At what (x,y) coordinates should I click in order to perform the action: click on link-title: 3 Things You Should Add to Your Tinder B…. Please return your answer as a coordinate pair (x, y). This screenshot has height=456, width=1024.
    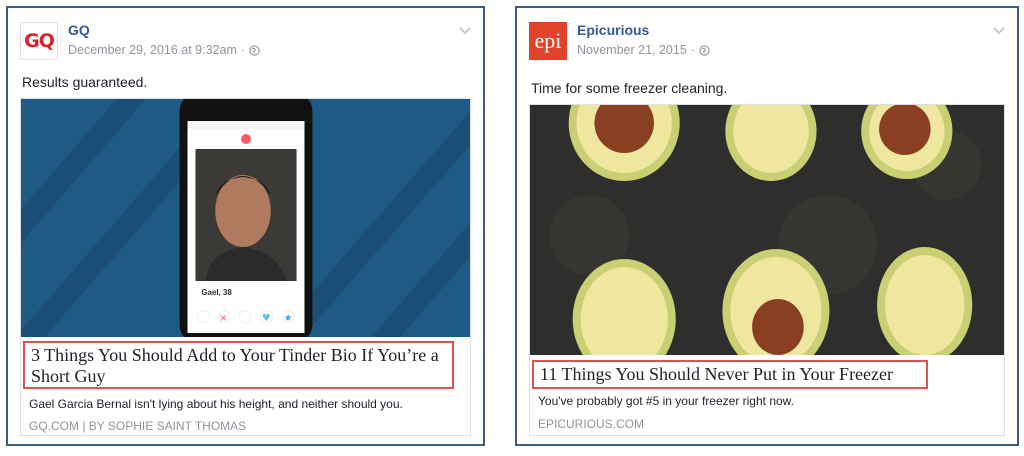
    Looking at the image, I should click on (238, 365).